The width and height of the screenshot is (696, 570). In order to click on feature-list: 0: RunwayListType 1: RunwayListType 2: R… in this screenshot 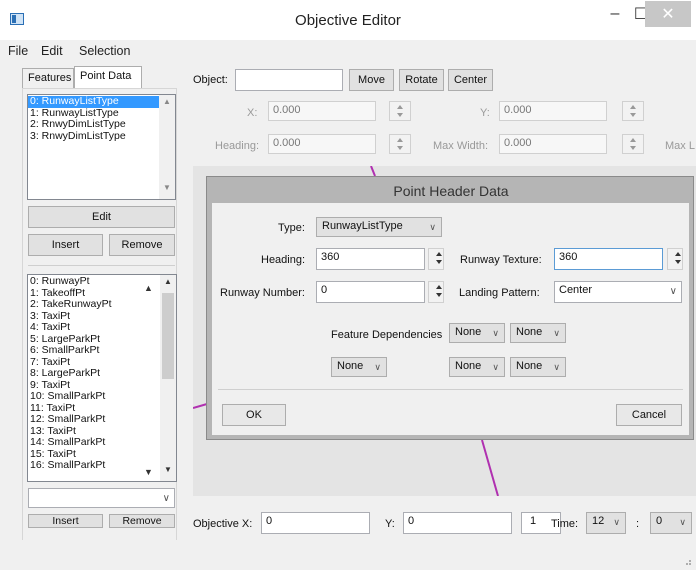, I will do `click(101, 147)`.